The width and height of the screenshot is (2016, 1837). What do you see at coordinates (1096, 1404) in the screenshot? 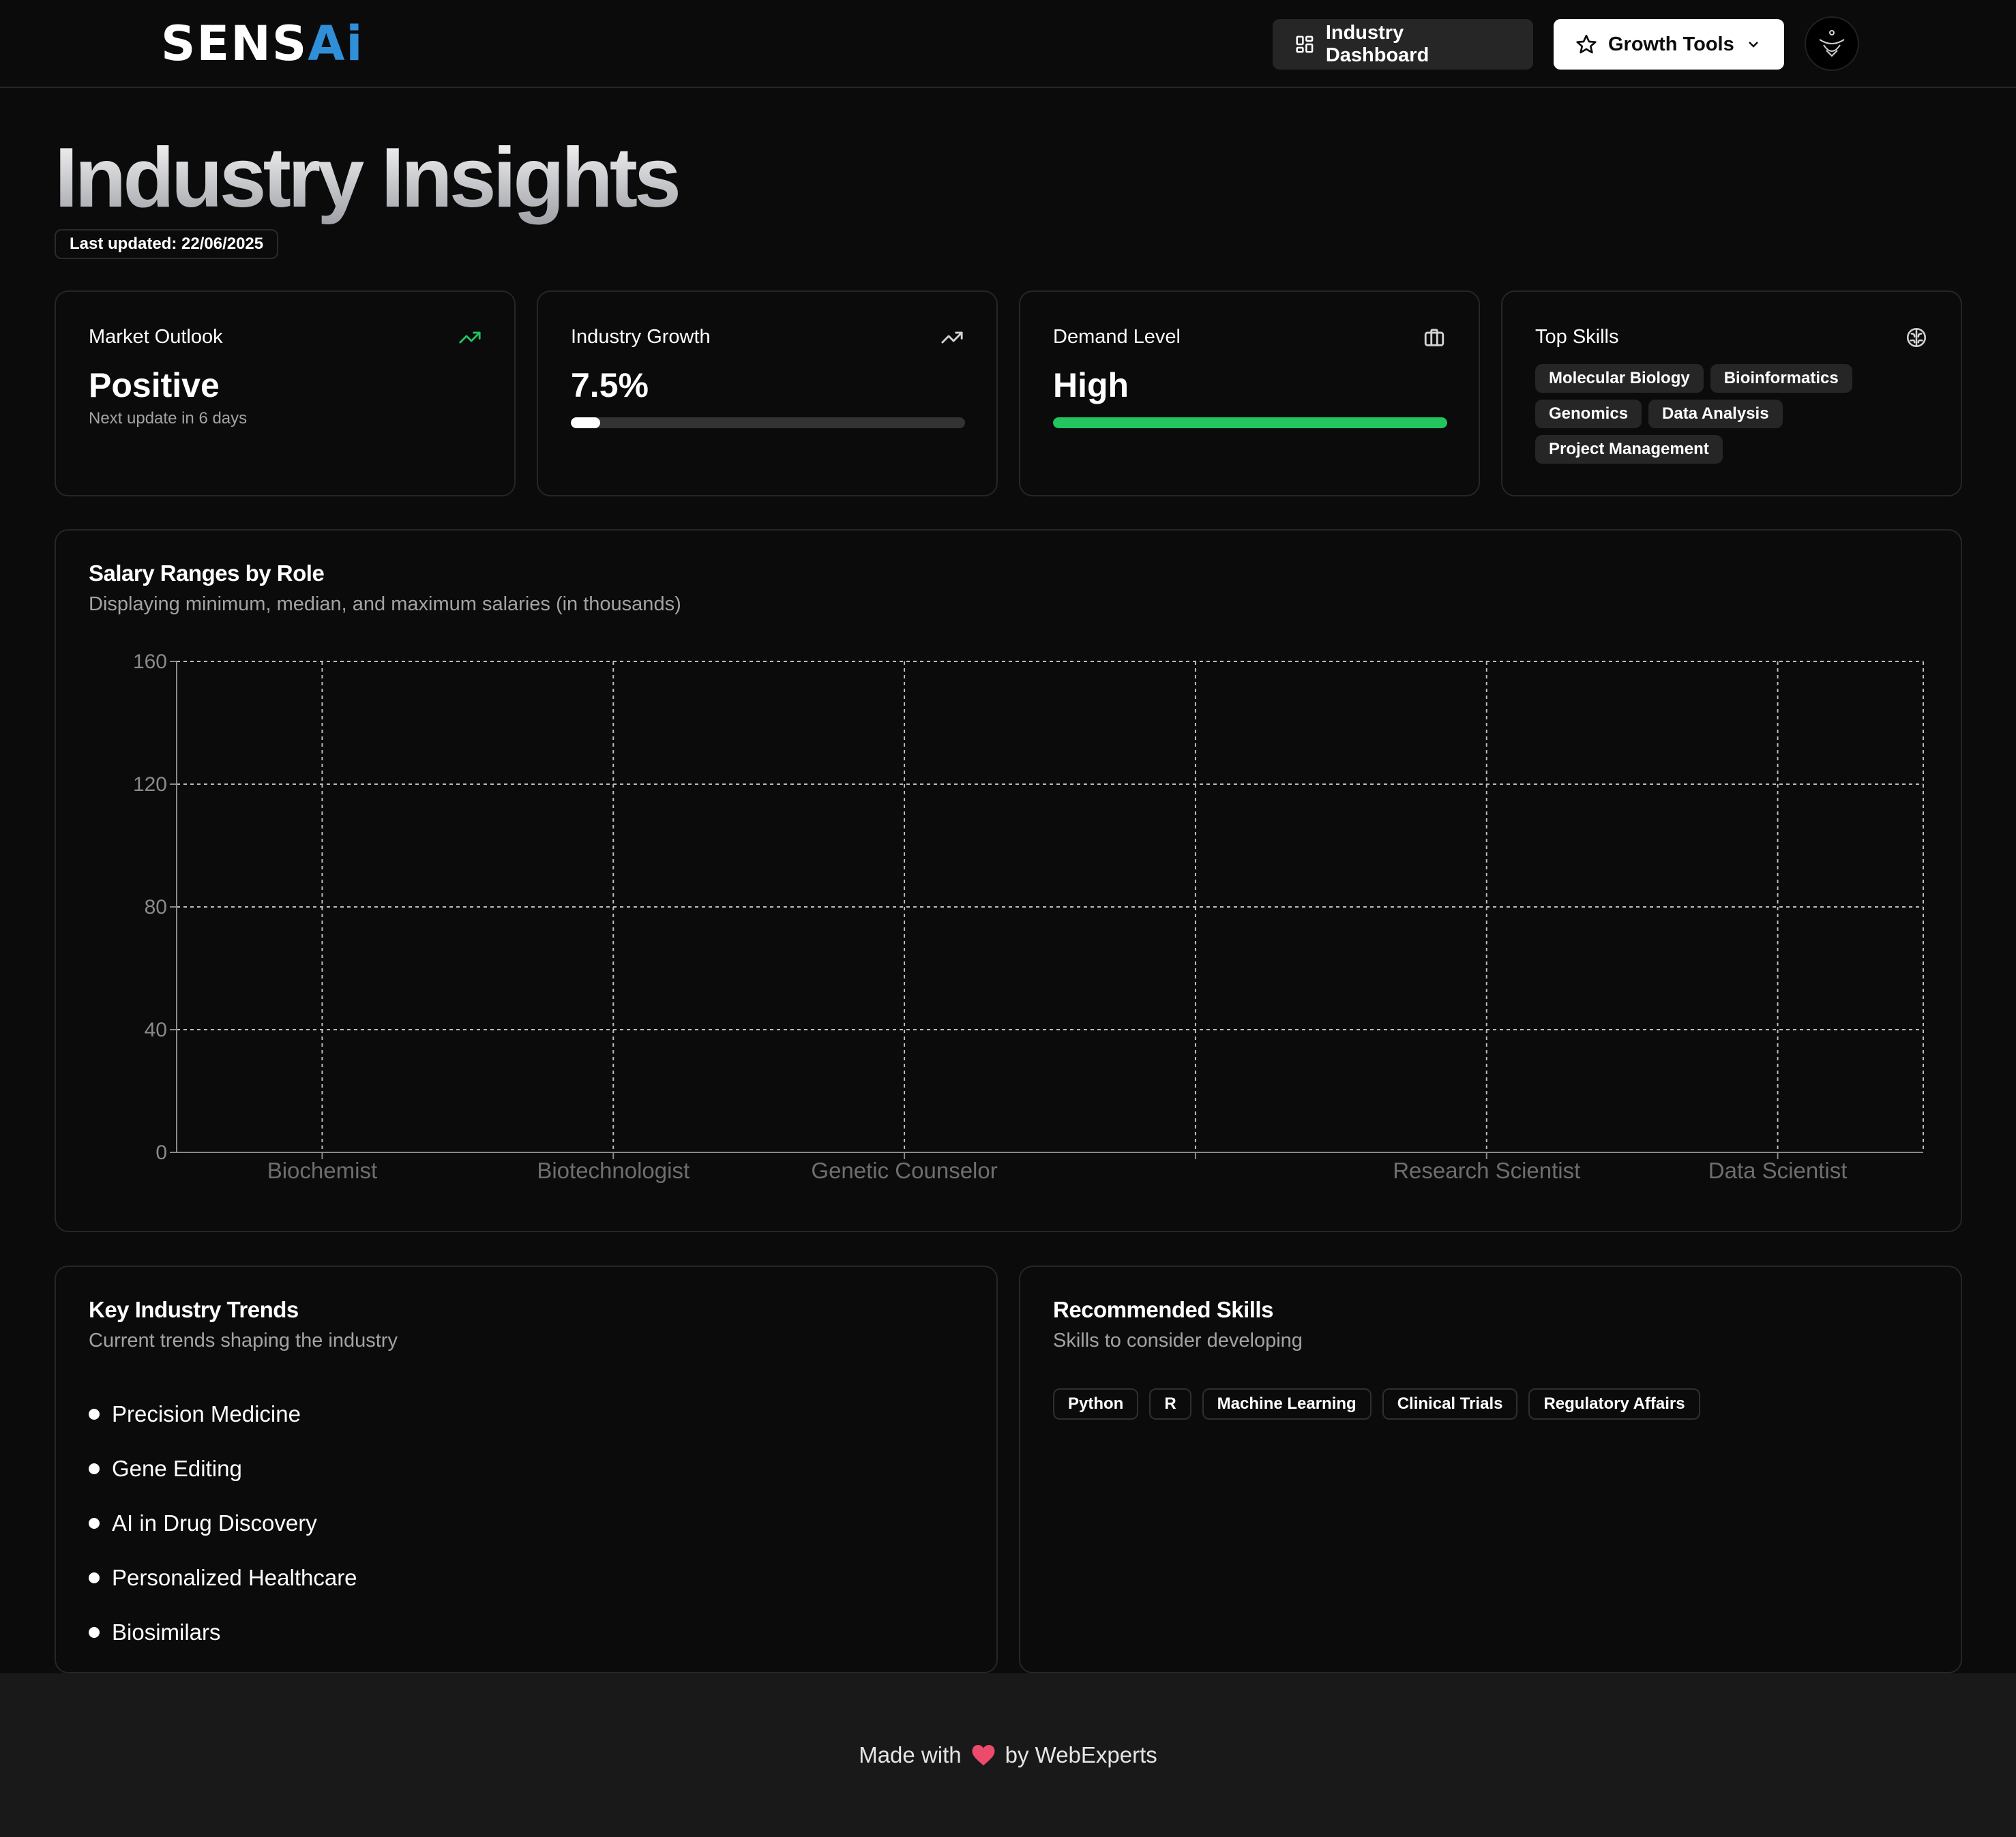
I see `recommended-skill-chip: Python` at bounding box center [1096, 1404].